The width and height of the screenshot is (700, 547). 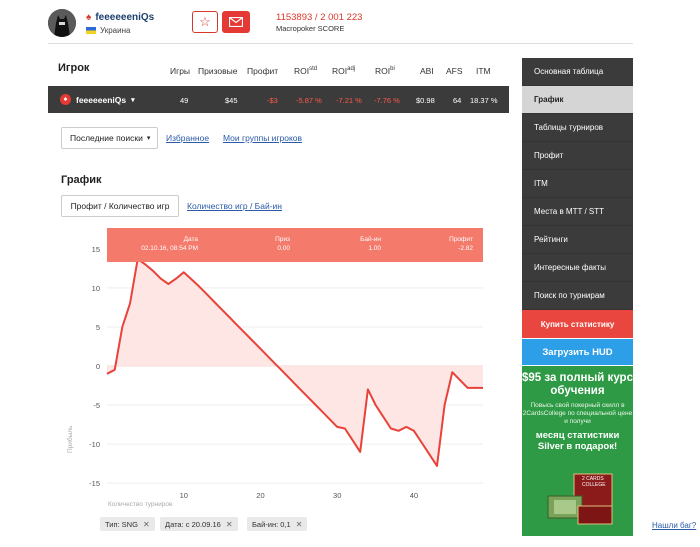 What do you see at coordinates (454, 71) in the screenshot?
I see `col-afs: AFS` at bounding box center [454, 71].